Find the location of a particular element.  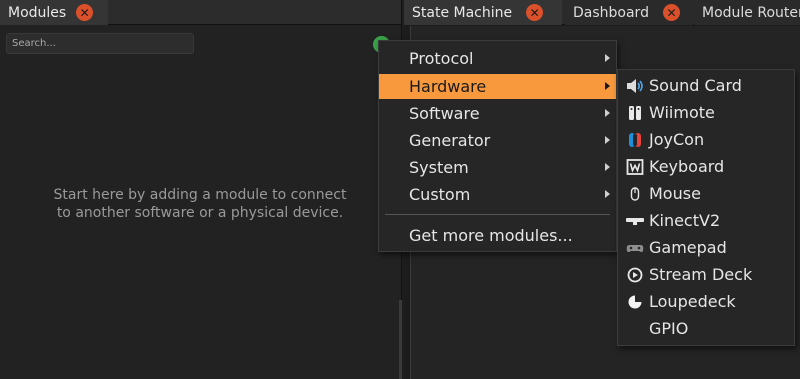

submenu-item-wiimote: Wiimote is located at coordinates (706, 112).